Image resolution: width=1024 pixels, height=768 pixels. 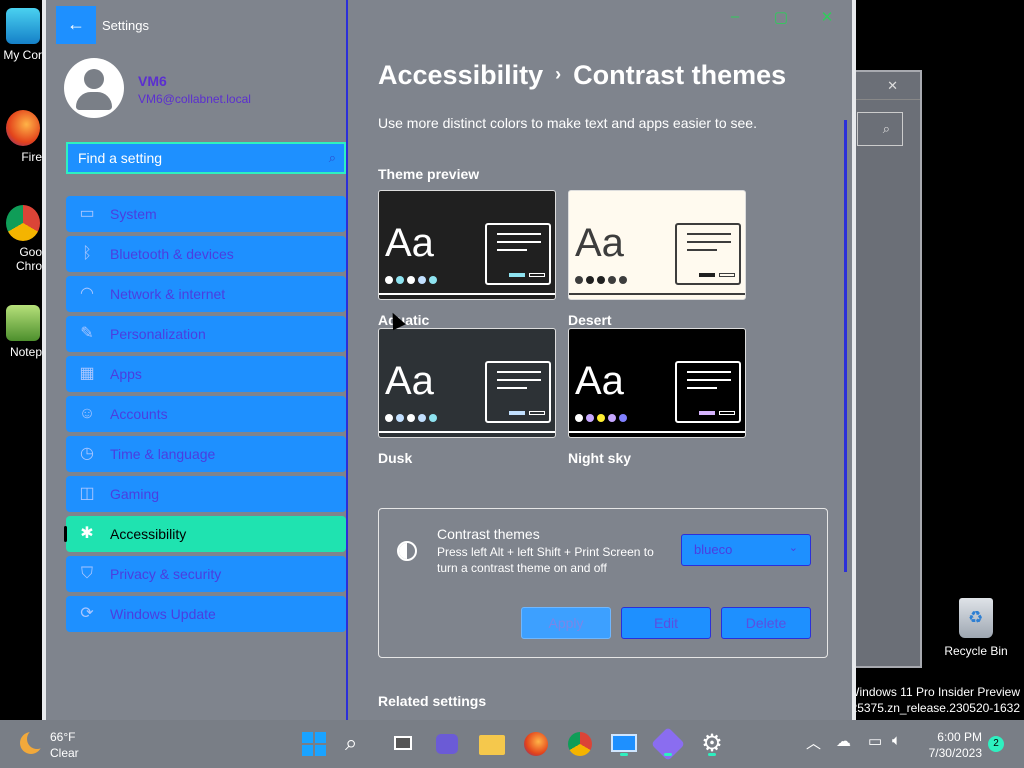 What do you see at coordinates (87, 493) in the screenshot?
I see `gamepad-icon: ◫` at bounding box center [87, 493].